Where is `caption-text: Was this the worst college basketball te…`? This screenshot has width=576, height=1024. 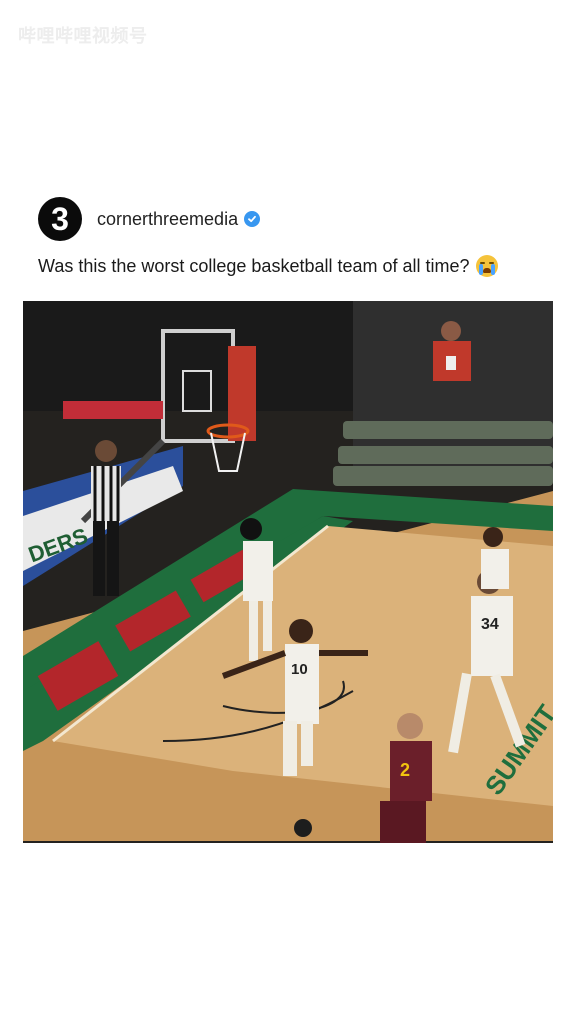
caption-text: Was this the worst college basketball te… is located at coordinates (254, 265).